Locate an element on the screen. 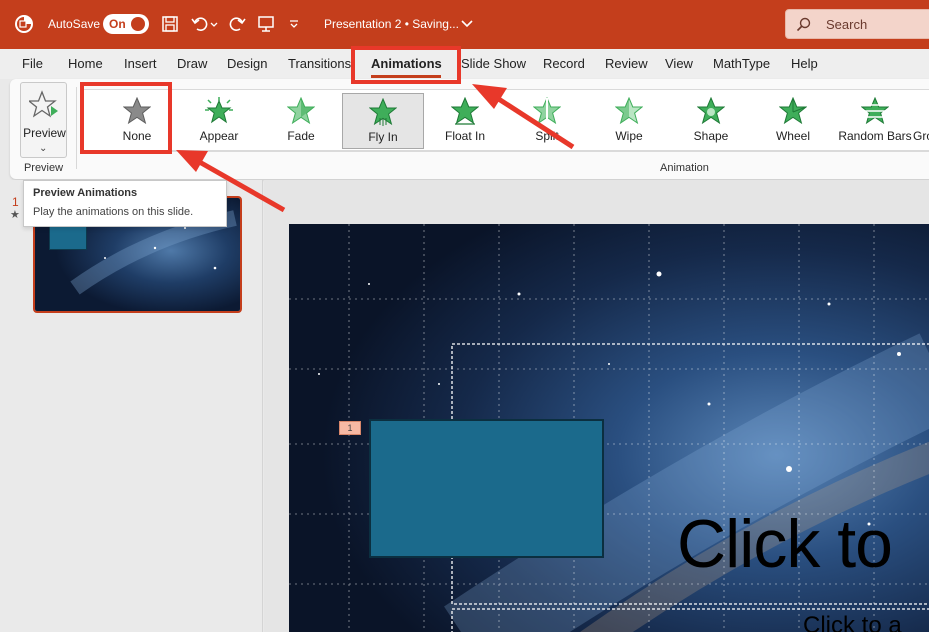  animation-wheel: Wheel is located at coordinates (793, 121).